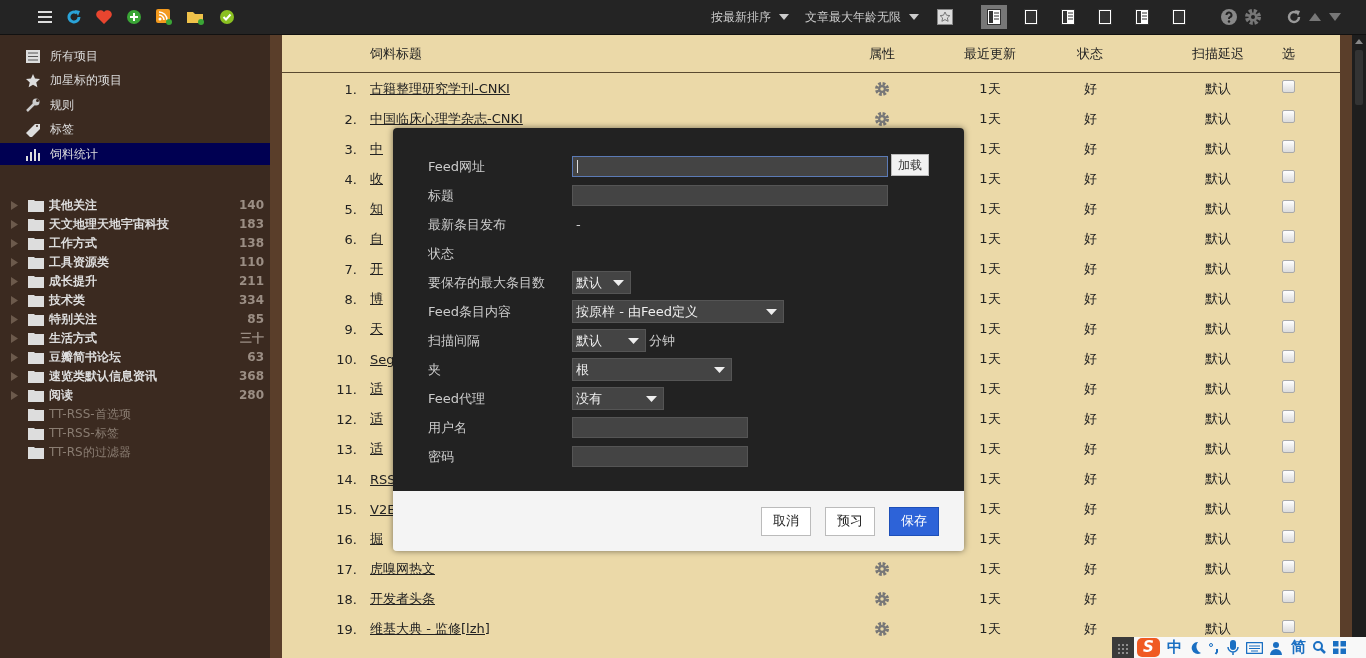 The height and width of the screenshot is (658, 1366). Describe the element at coordinates (1319, 647) in the screenshot. I see `search-icon` at that location.